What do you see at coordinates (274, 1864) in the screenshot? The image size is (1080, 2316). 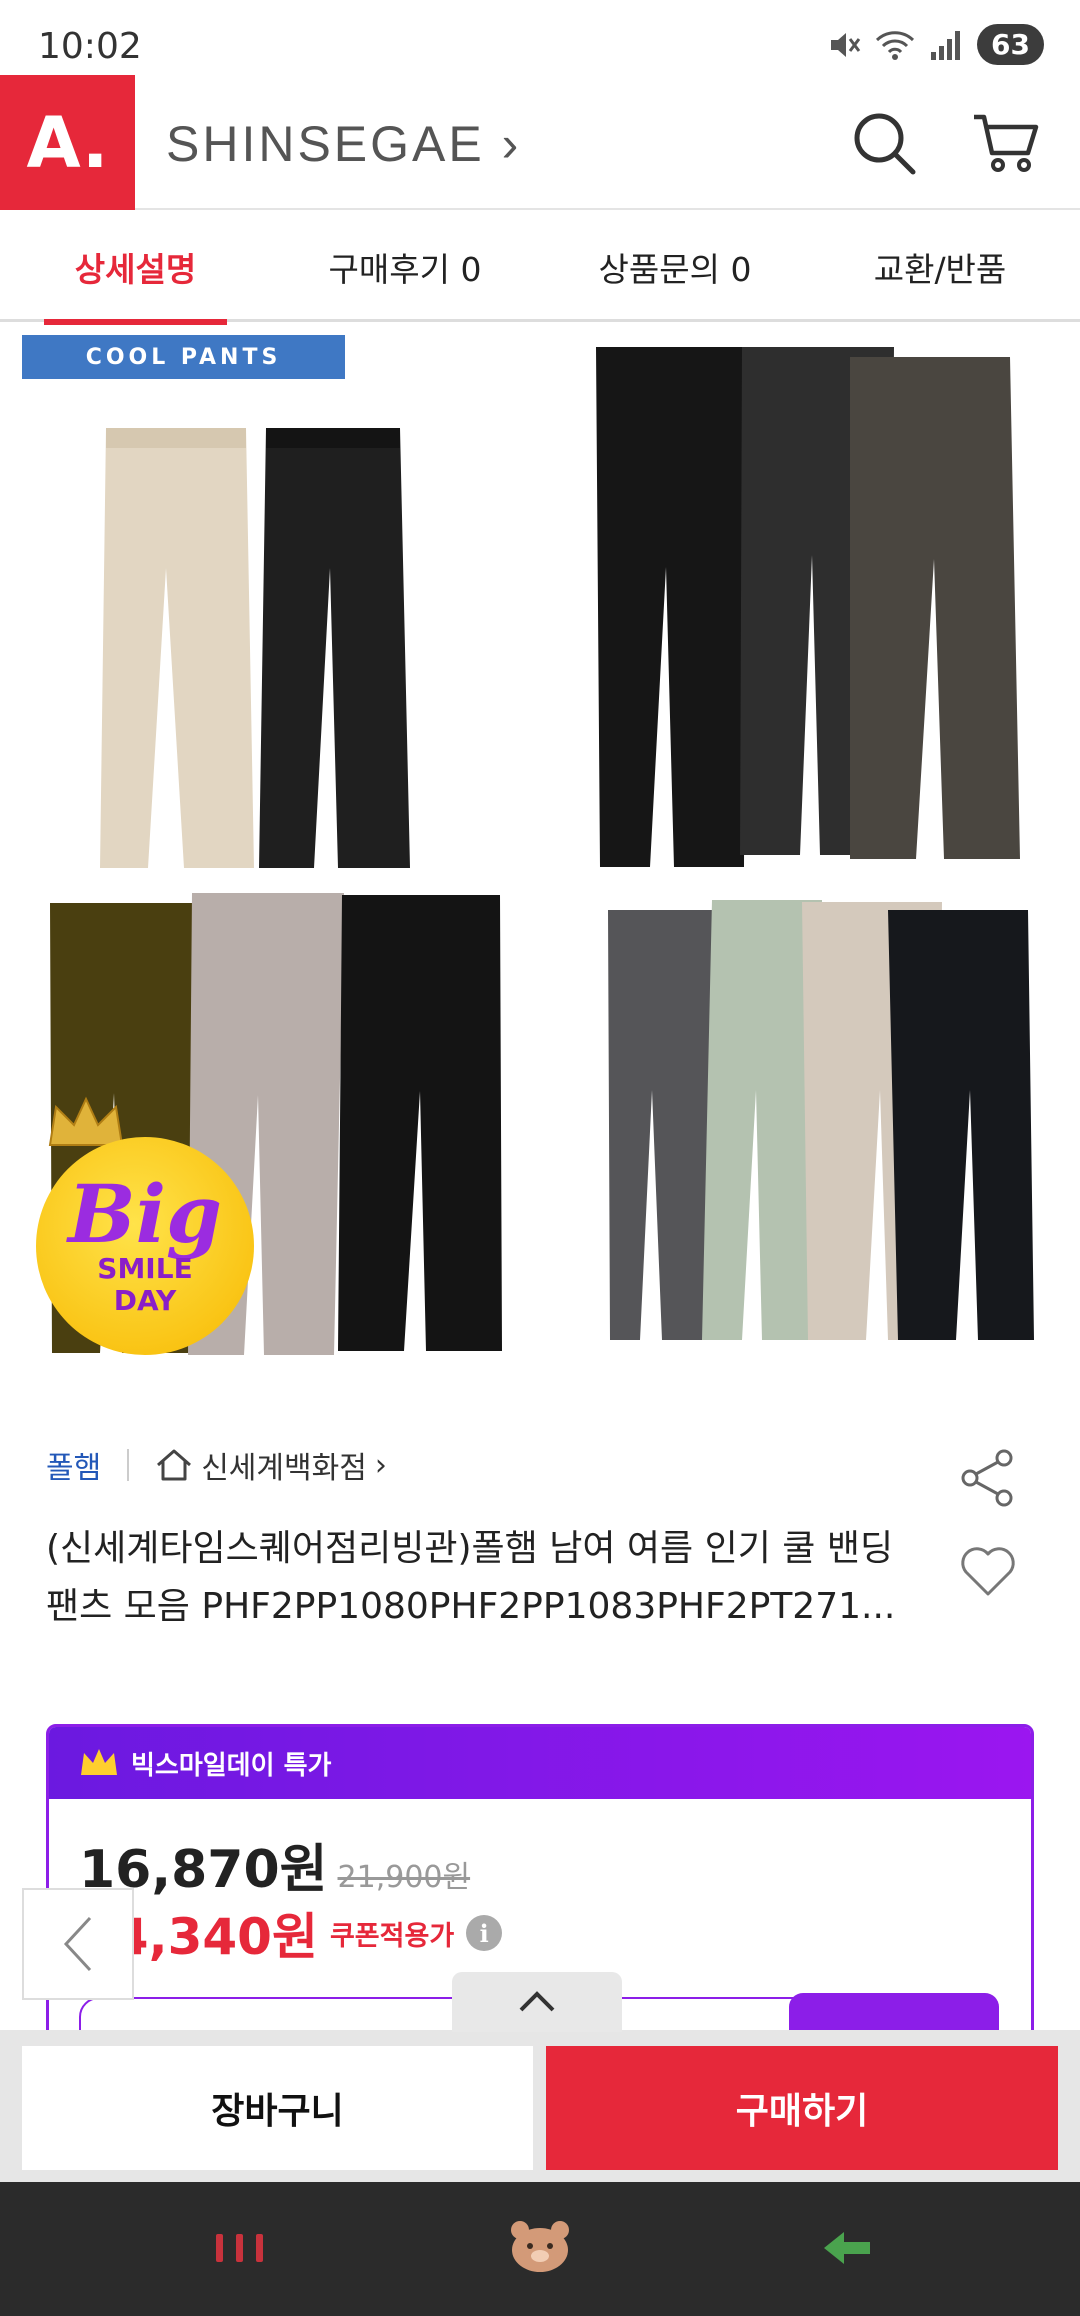 I see `price-row: 16,870원 21,900원` at bounding box center [274, 1864].